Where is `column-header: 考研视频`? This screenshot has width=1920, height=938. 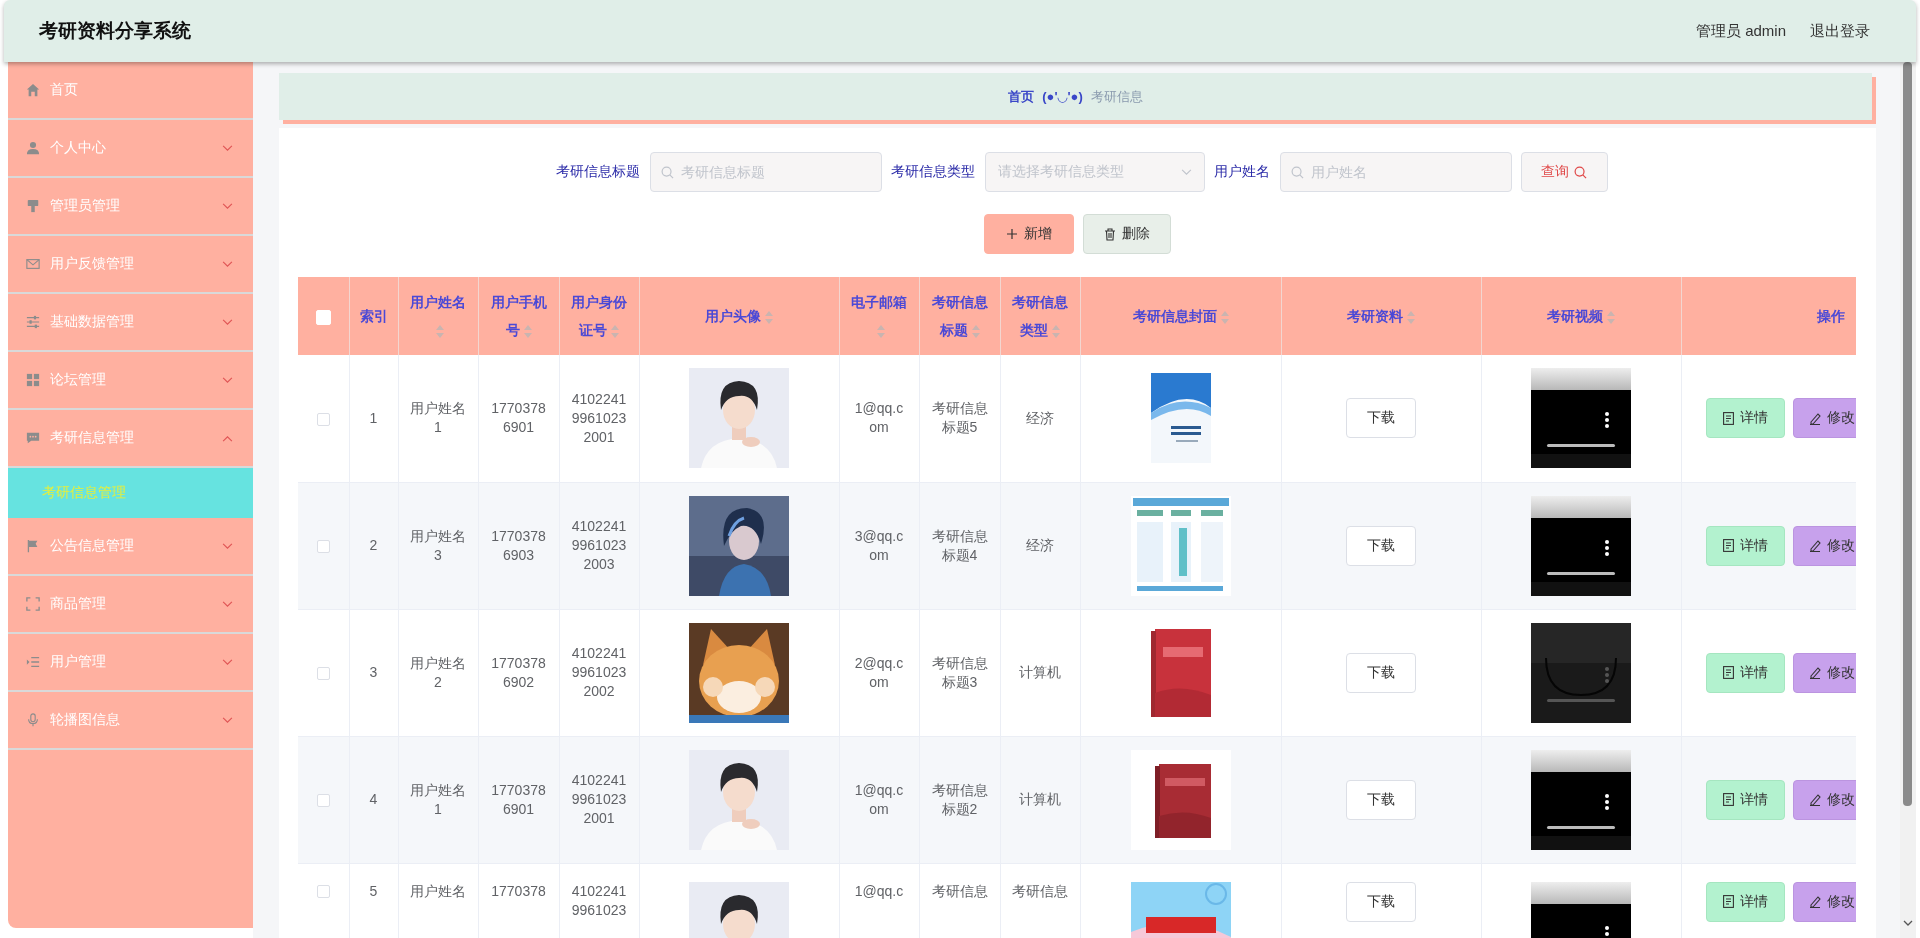
column-header: 考研视频 is located at coordinates (1581, 316).